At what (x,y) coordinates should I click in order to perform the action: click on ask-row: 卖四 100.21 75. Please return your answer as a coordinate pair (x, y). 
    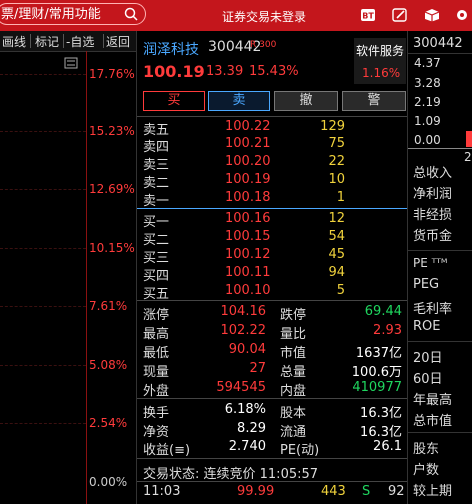
    Looking at the image, I should click on (272, 145).